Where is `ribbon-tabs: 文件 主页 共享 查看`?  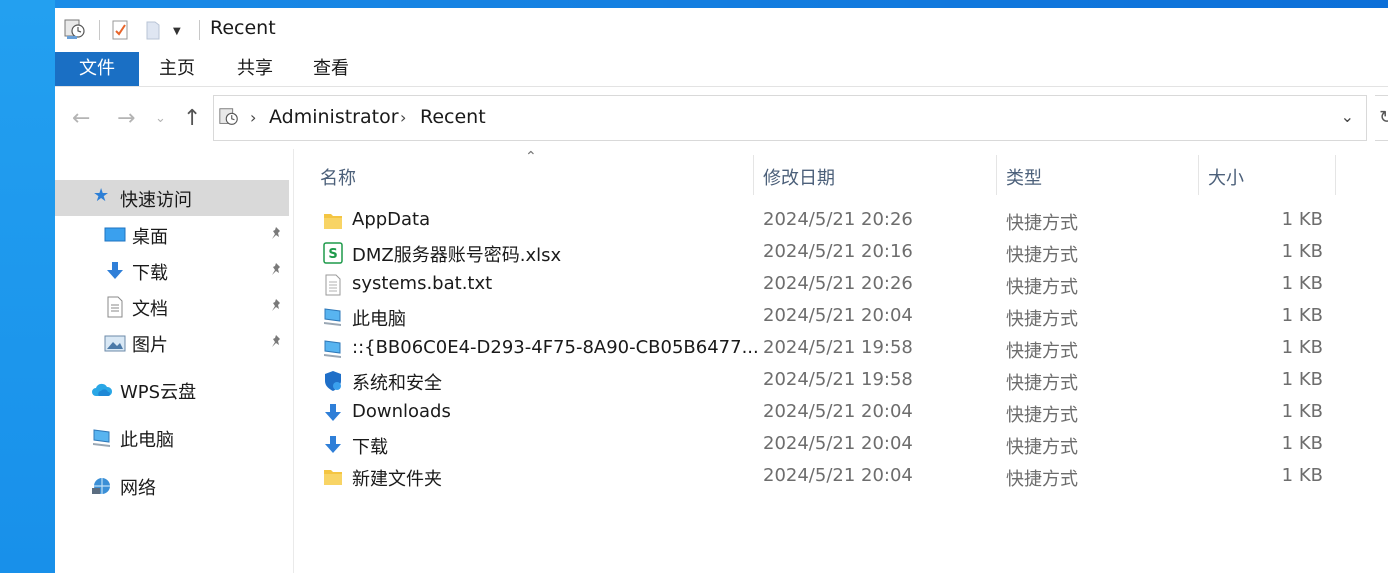 ribbon-tabs: 文件 主页 共享 查看 is located at coordinates (721, 69).